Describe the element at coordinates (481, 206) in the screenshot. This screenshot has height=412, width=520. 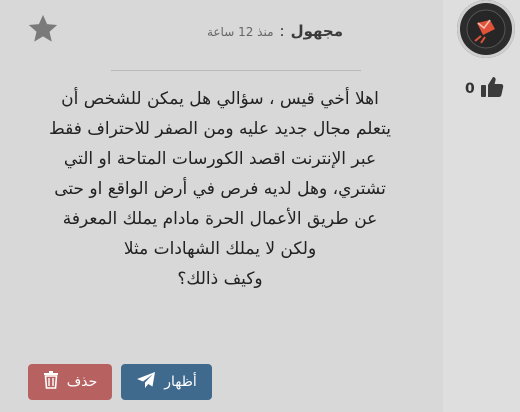
I see `side-column` at that location.